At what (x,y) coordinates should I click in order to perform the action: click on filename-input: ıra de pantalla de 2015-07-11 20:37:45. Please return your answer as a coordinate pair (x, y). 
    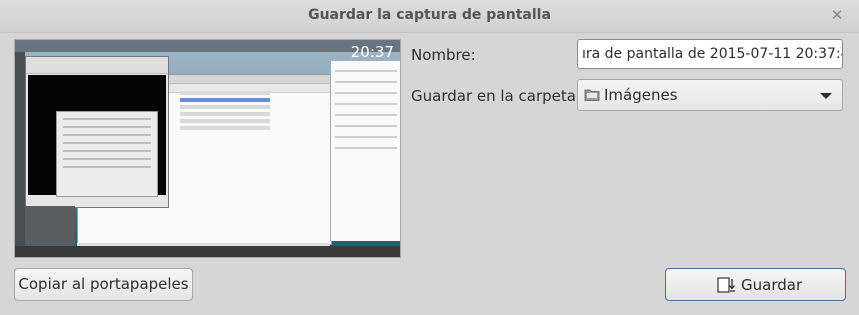
    Looking at the image, I should click on (710, 54).